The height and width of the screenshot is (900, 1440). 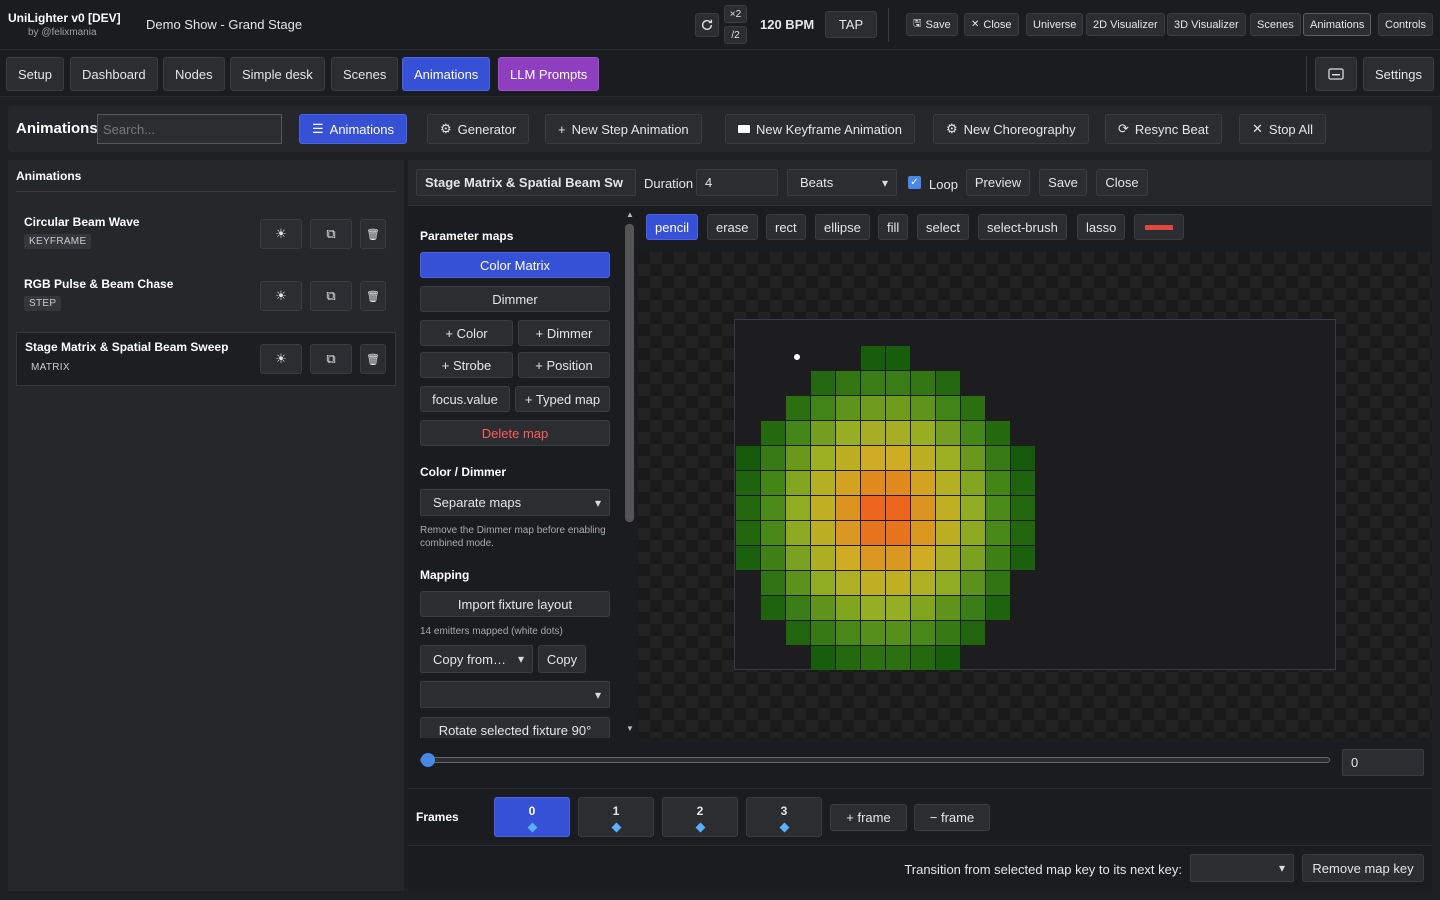 What do you see at coordinates (1398, 74) in the screenshot?
I see `settings-button: Settings` at bounding box center [1398, 74].